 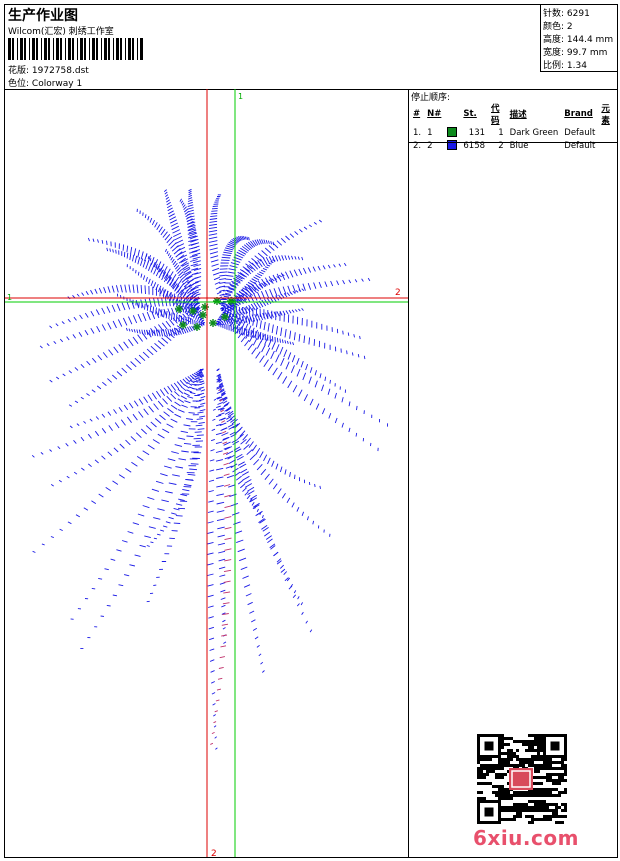 I want to click on col-color, so click(x=452, y=114).